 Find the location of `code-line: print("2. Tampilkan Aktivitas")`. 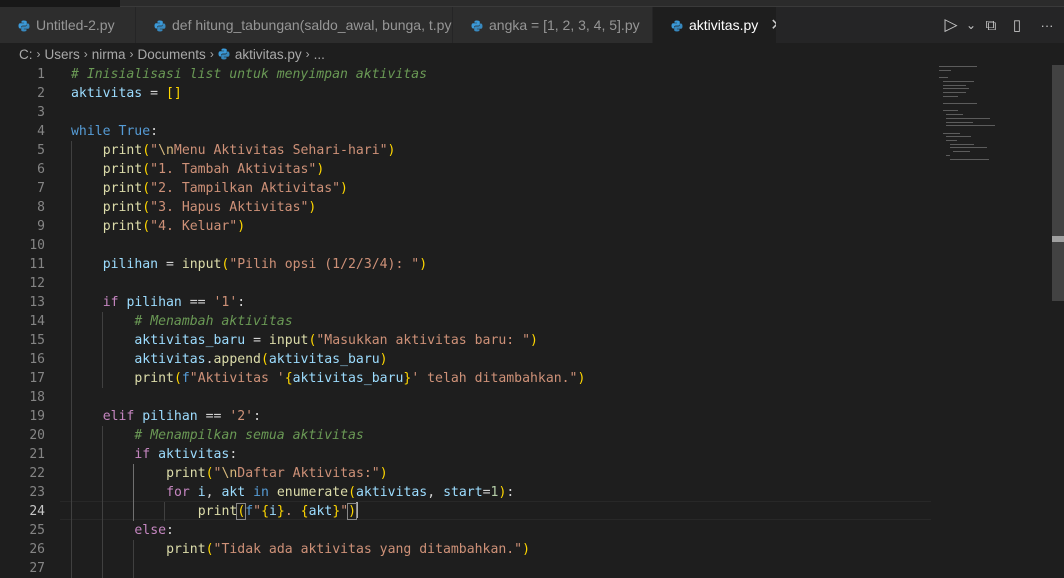

code-line: print("2. Tampilkan Aktivitas") is located at coordinates (209, 188).